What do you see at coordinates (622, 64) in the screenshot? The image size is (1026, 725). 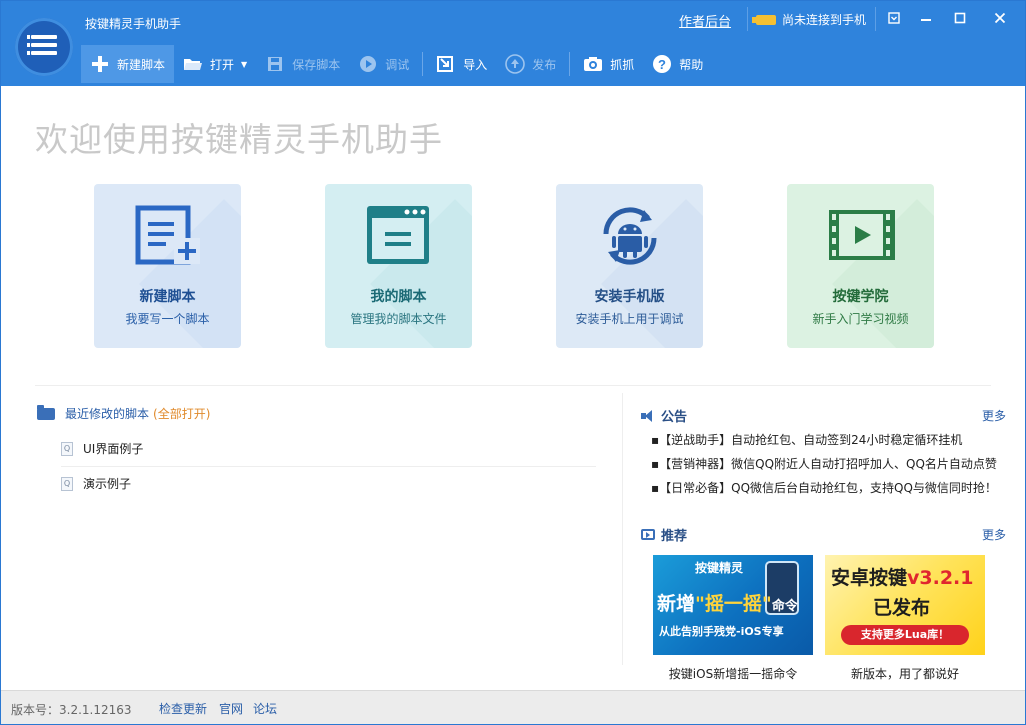 I see `capture-label: 抓抓` at bounding box center [622, 64].